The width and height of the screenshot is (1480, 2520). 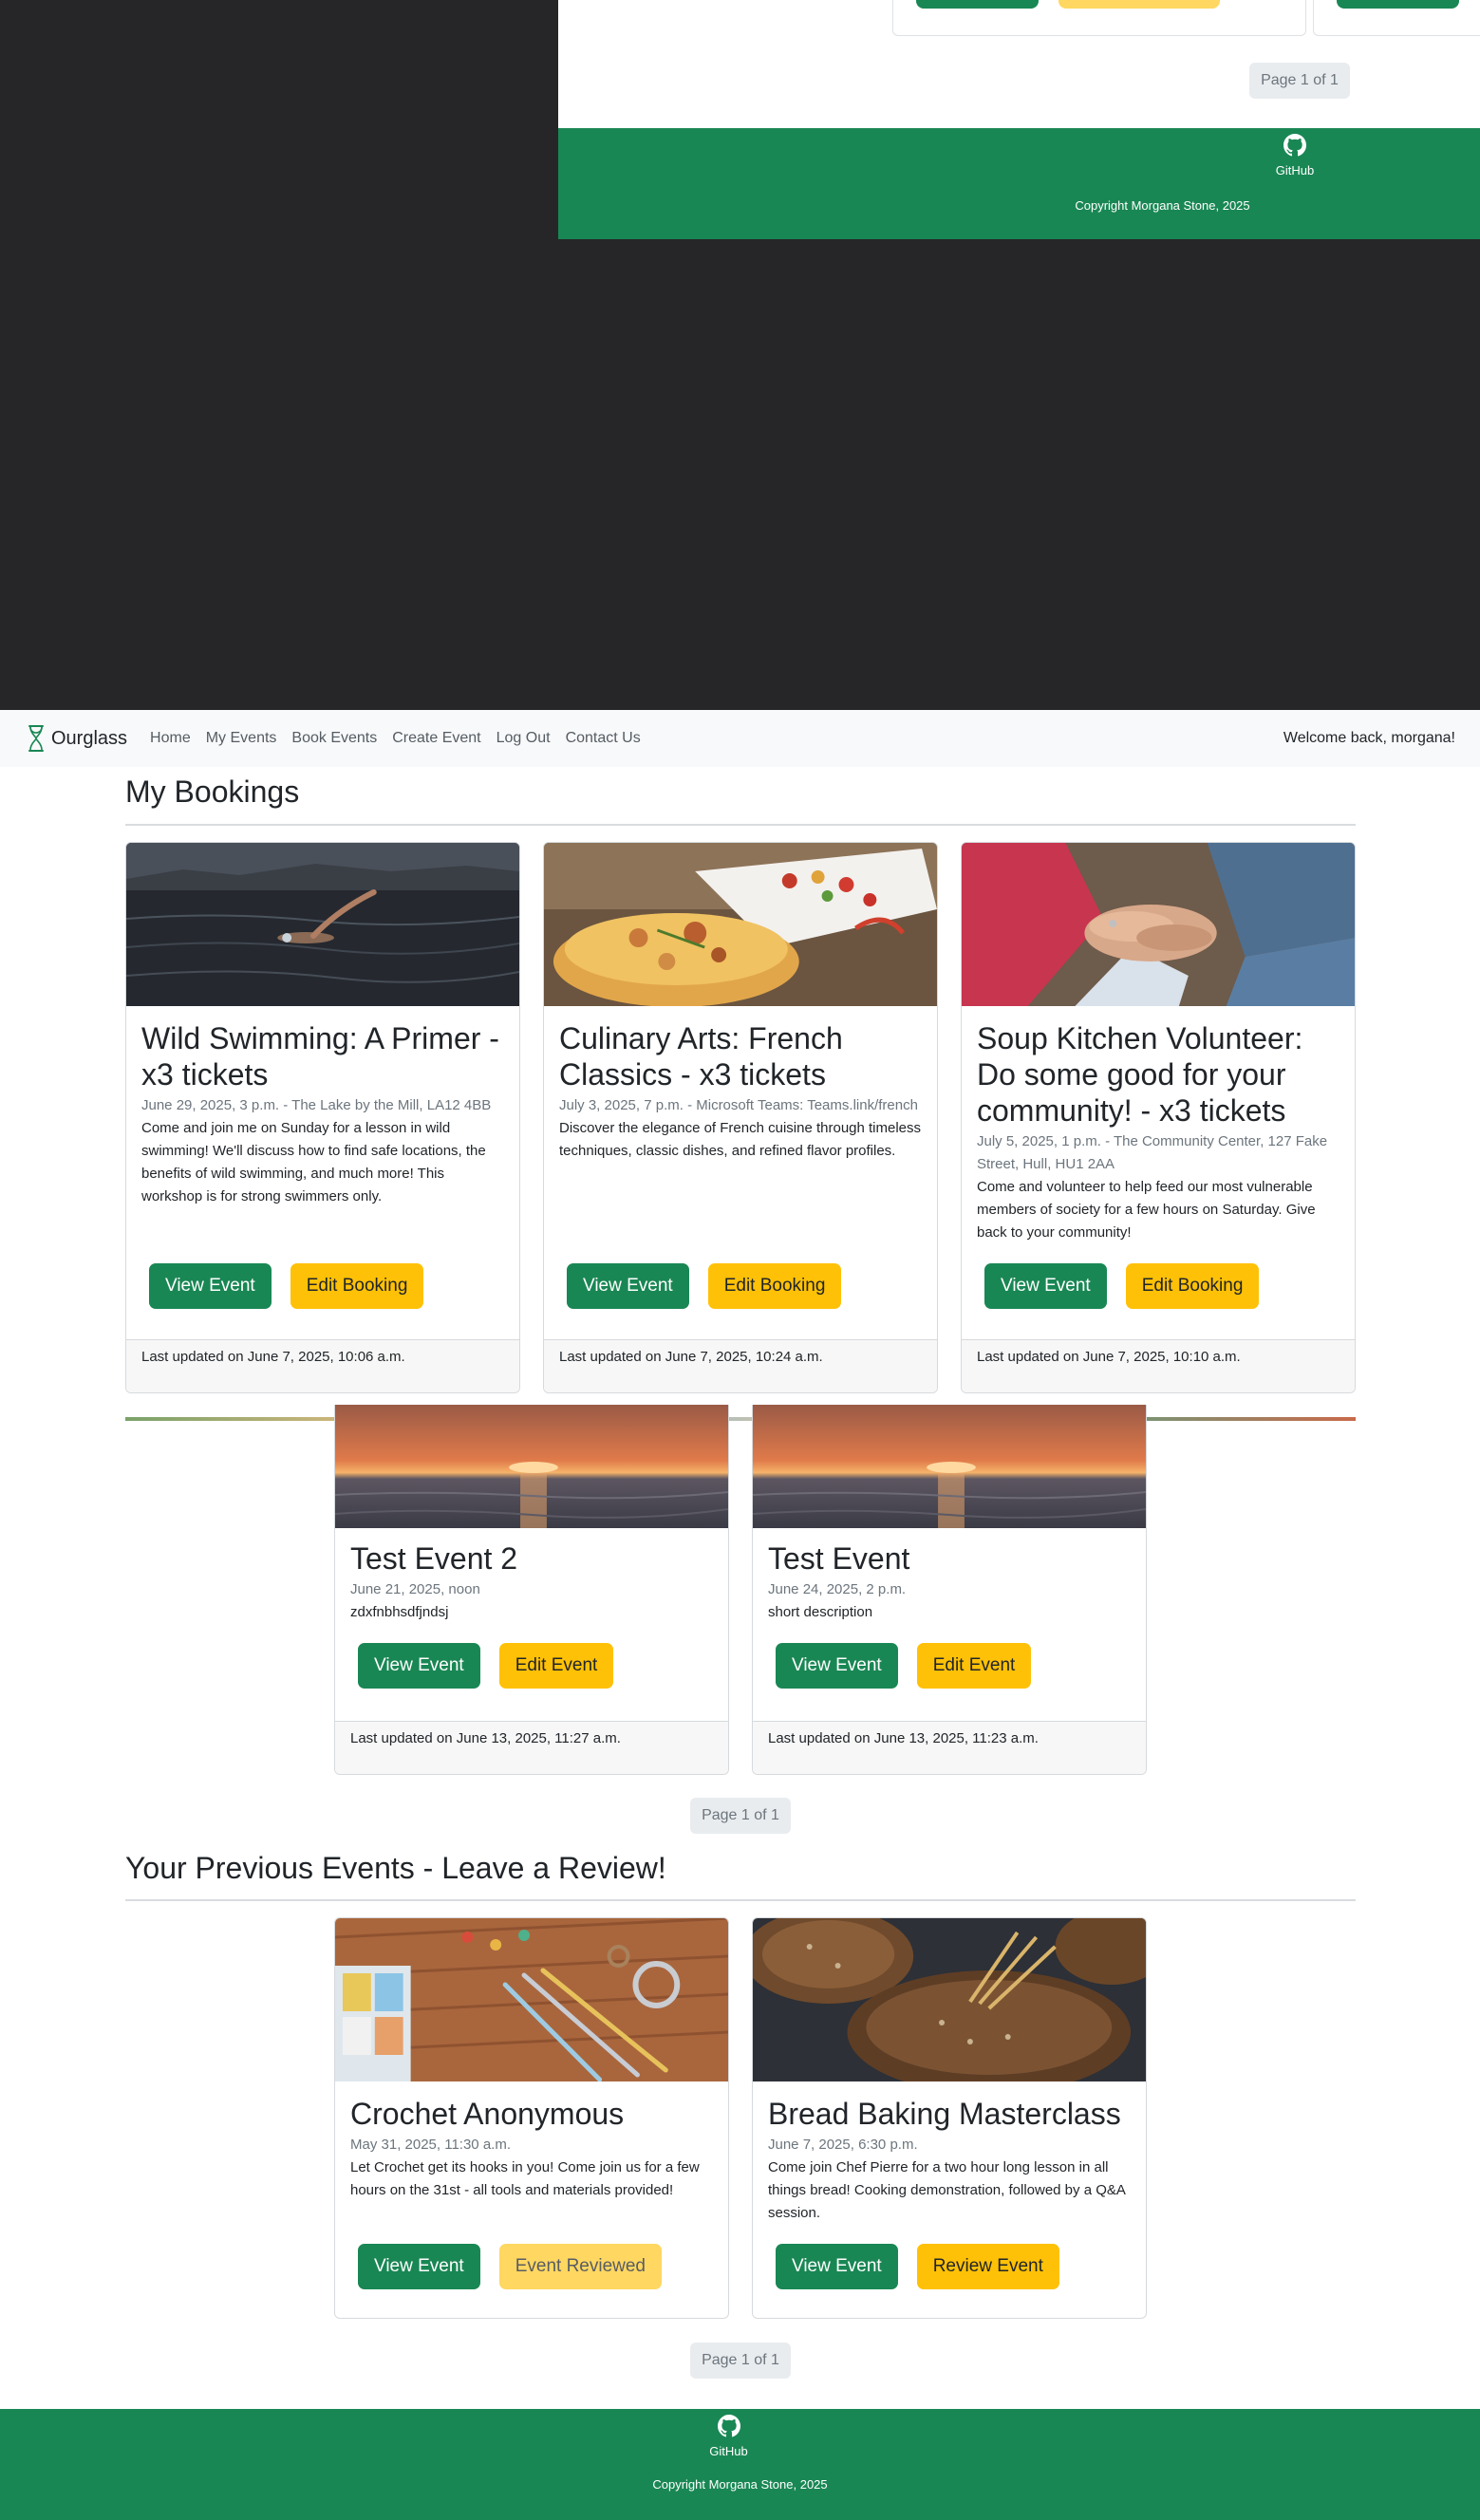 I want to click on previous-events-heading: Your Previous Events - Leave a Review!, so click(x=395, y=1868).